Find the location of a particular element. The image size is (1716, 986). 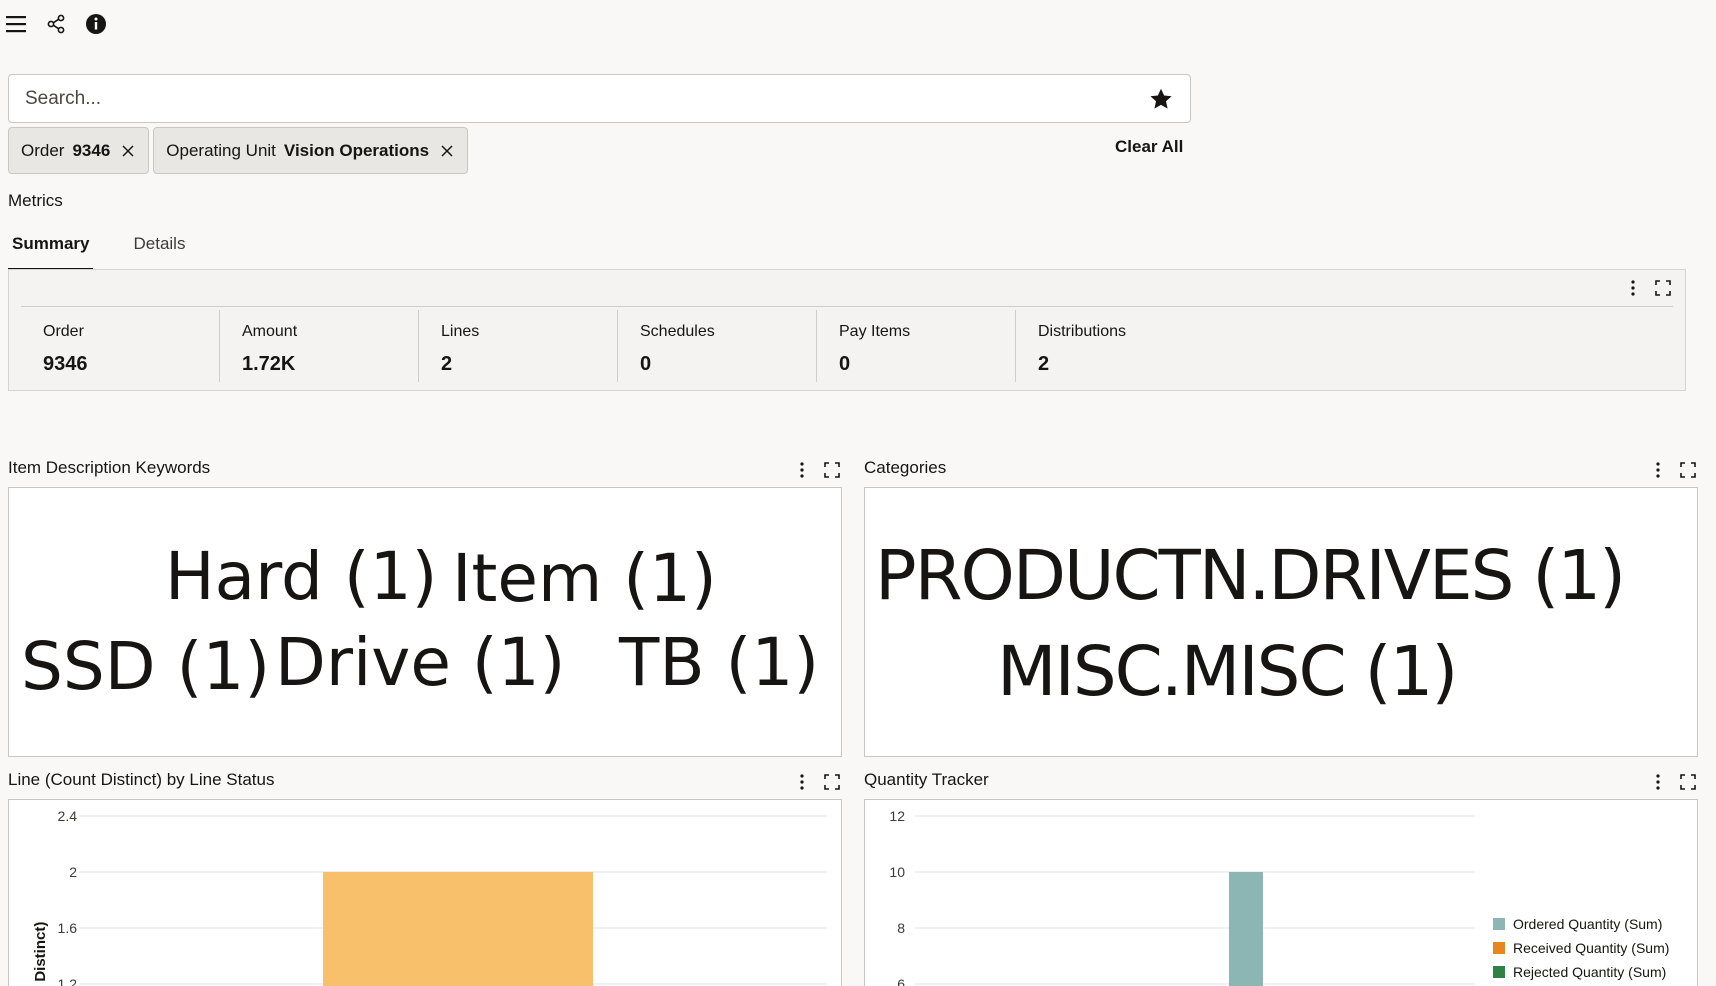

hamburger-menu-icon is located at coordinates (16, 24).